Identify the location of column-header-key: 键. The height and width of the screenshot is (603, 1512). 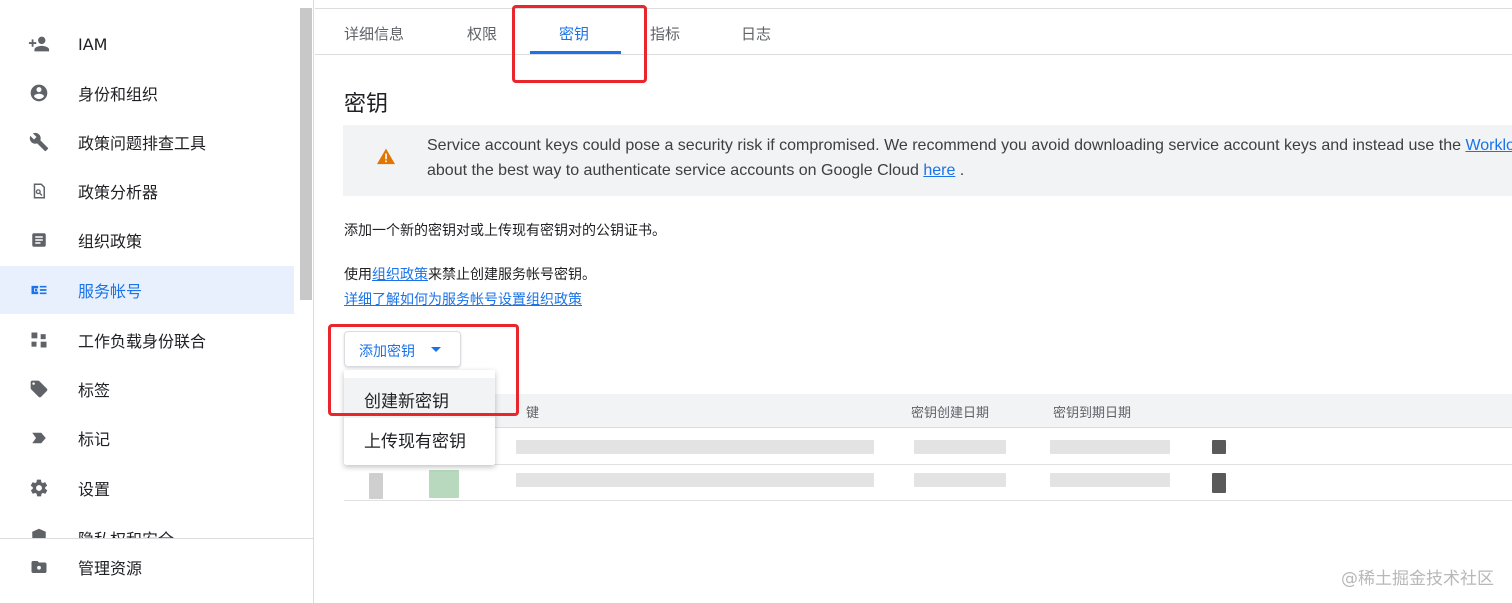
(533, 413).